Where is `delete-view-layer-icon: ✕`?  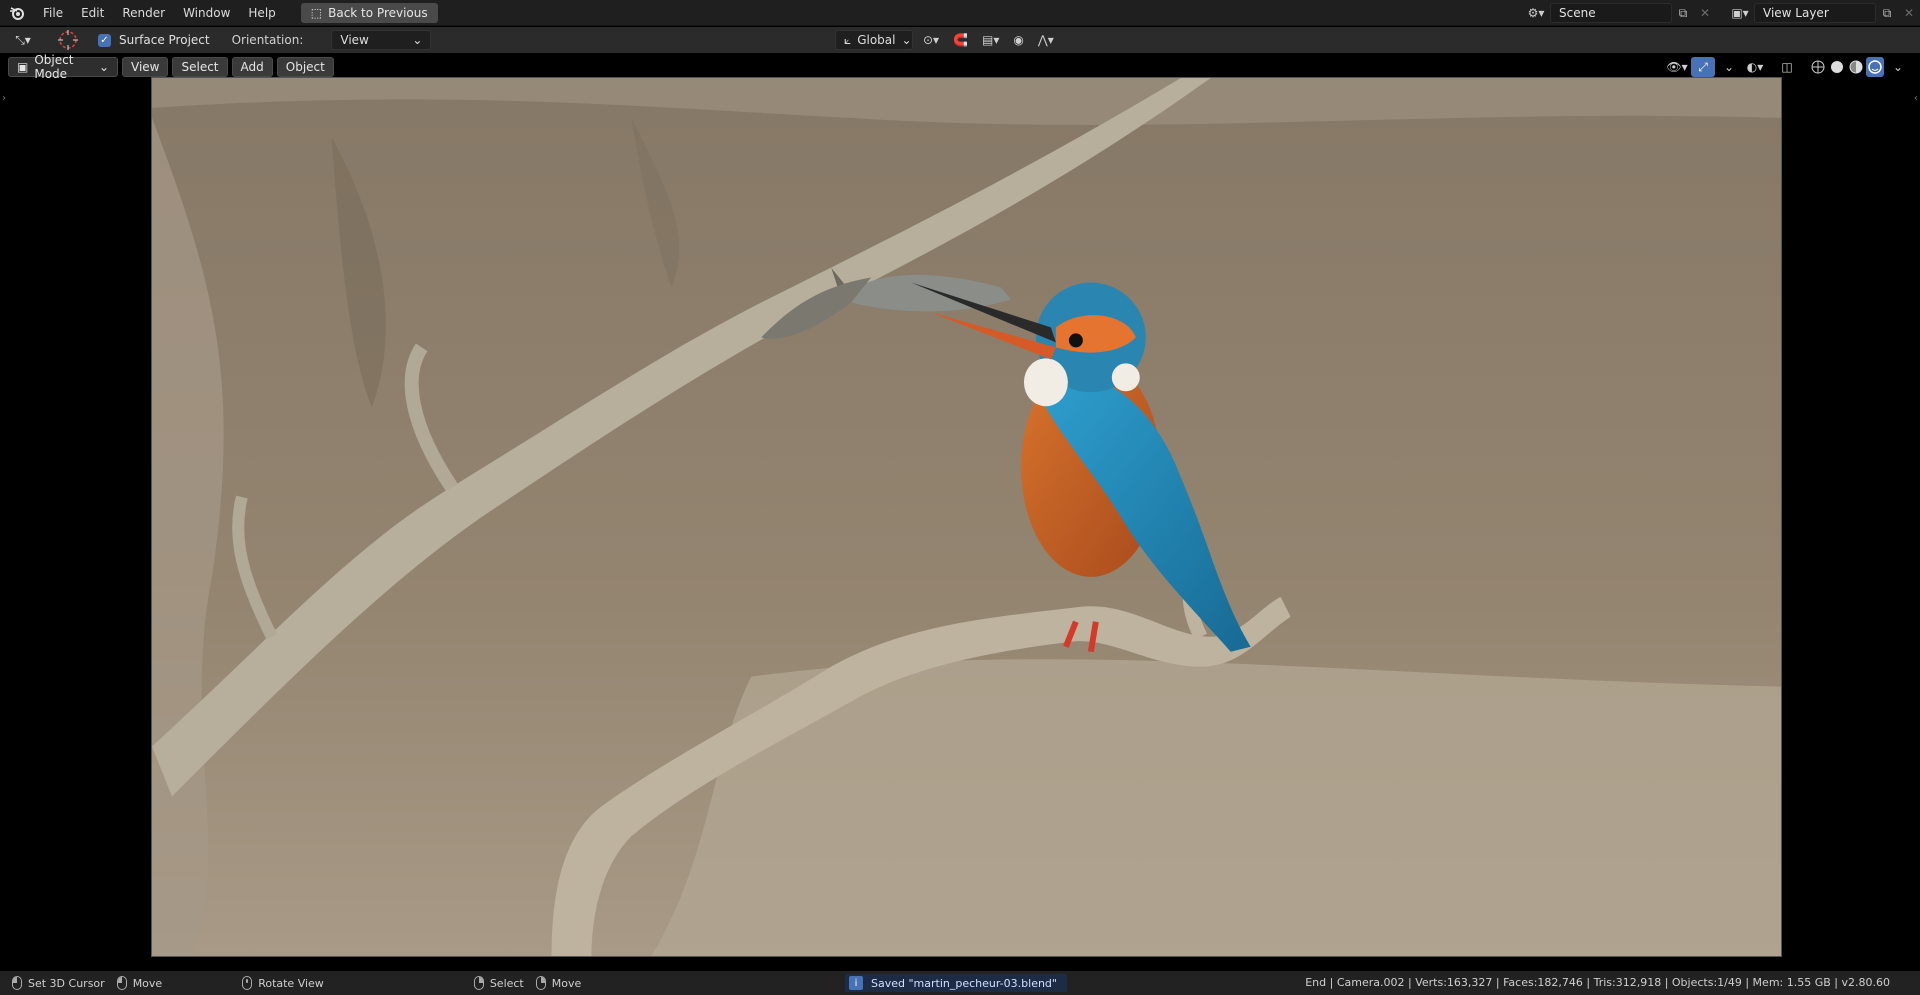
delete-view-layer-icon: ✕ is located at coordinates (1909, 13).